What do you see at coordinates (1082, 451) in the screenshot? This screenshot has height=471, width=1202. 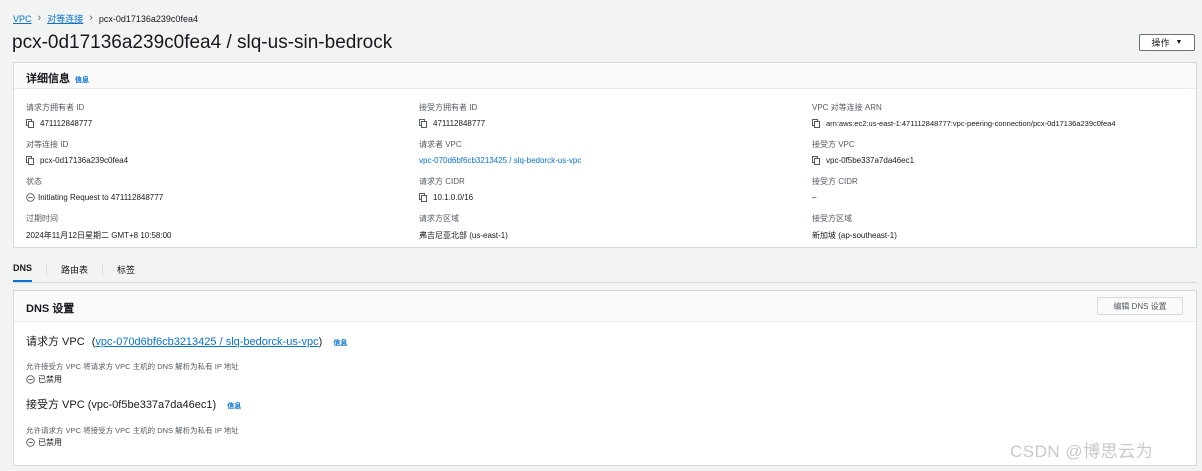 I see `watermark: CSDN @博思云为` at bounding box center [1082, 451].